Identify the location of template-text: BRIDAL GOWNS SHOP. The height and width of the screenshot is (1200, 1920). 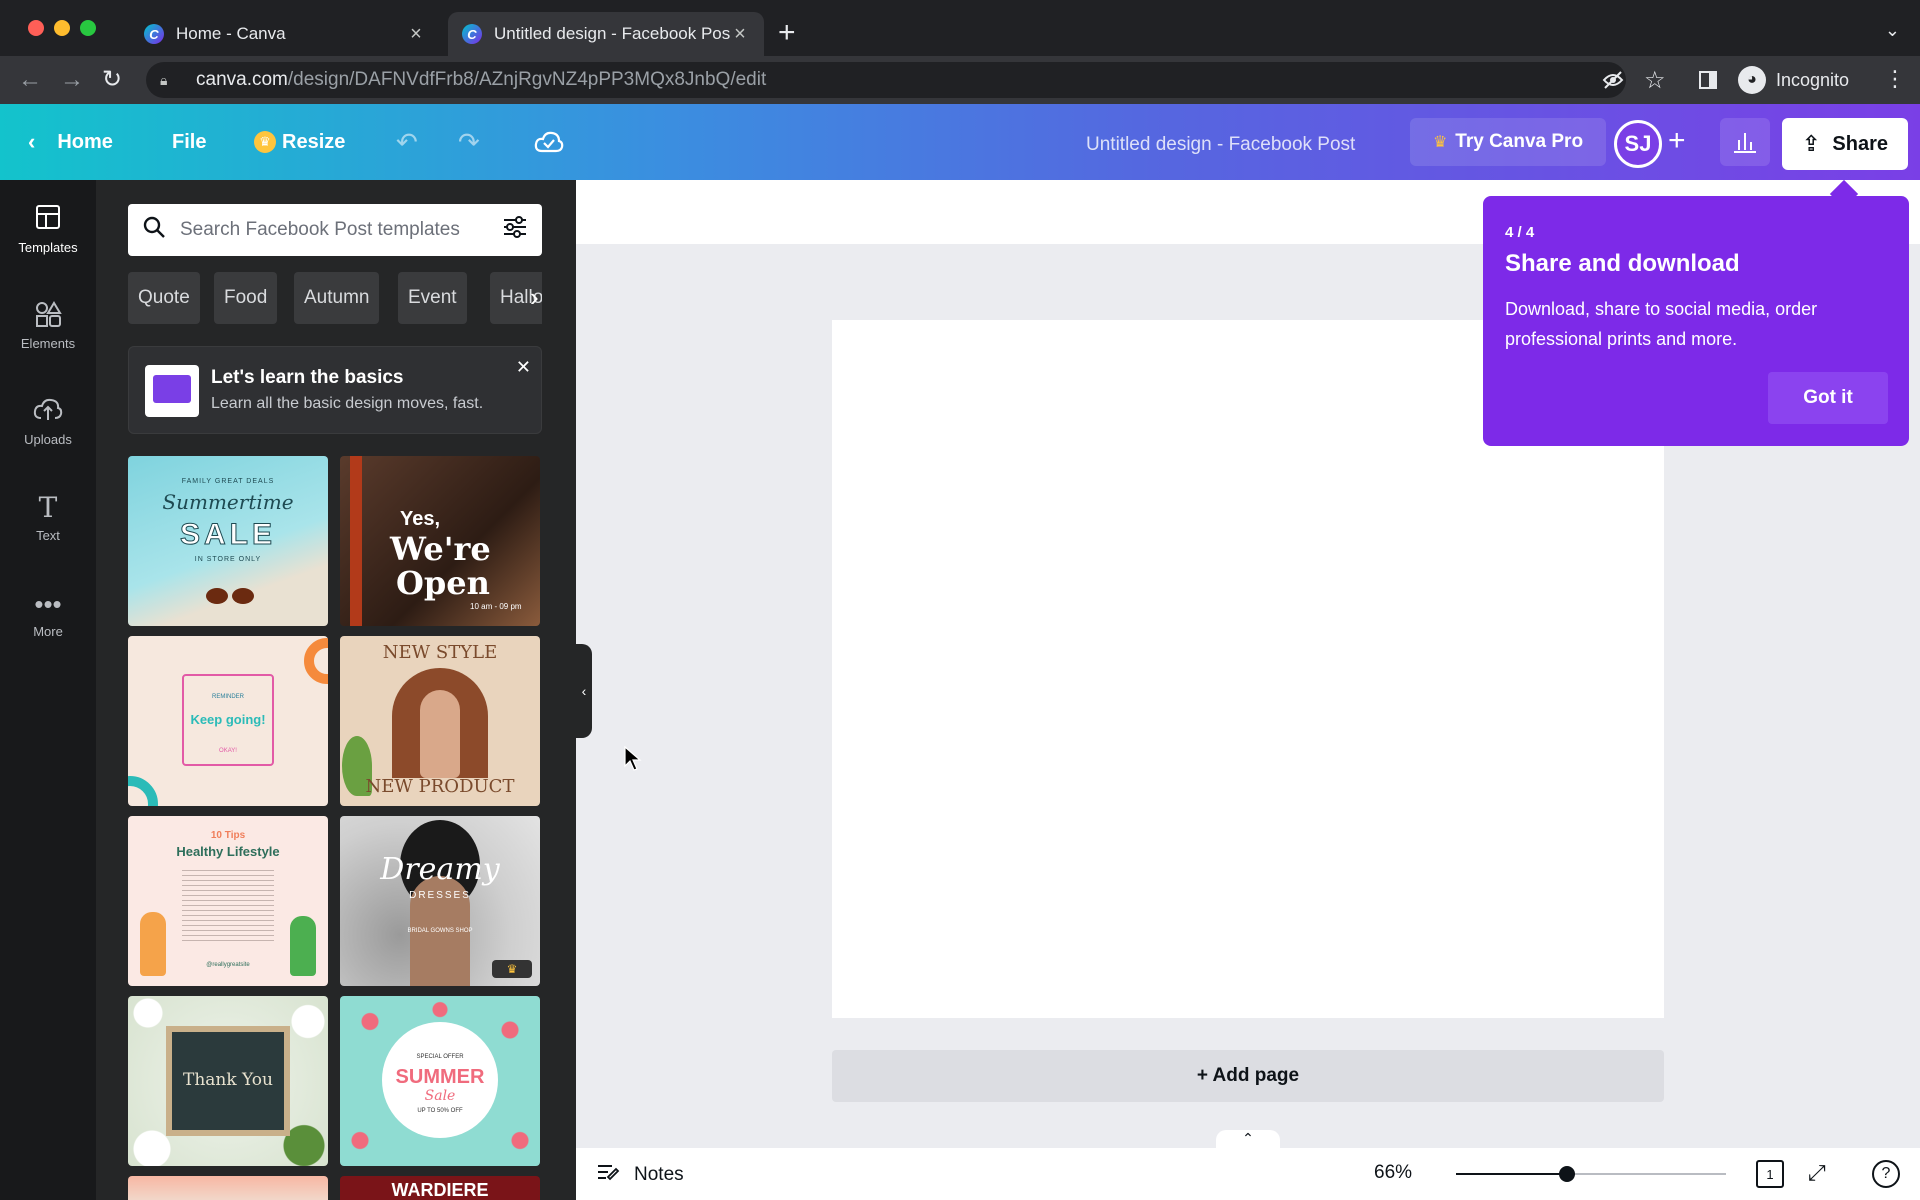
(440, 931).